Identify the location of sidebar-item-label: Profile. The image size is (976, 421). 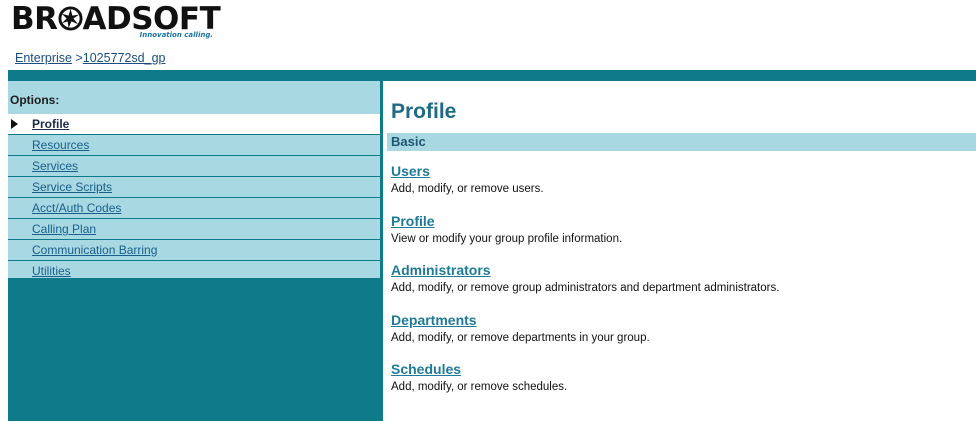
(50, 124).